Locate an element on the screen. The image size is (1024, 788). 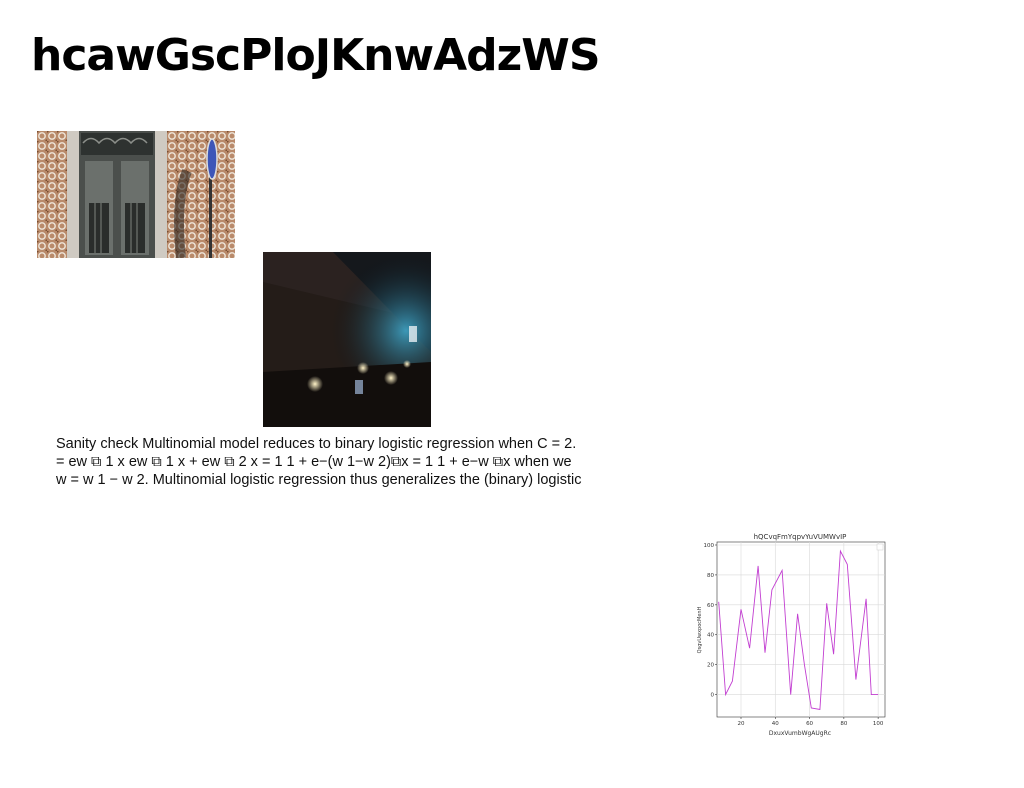
tunnel-photo is located at coordinates (347, 339).